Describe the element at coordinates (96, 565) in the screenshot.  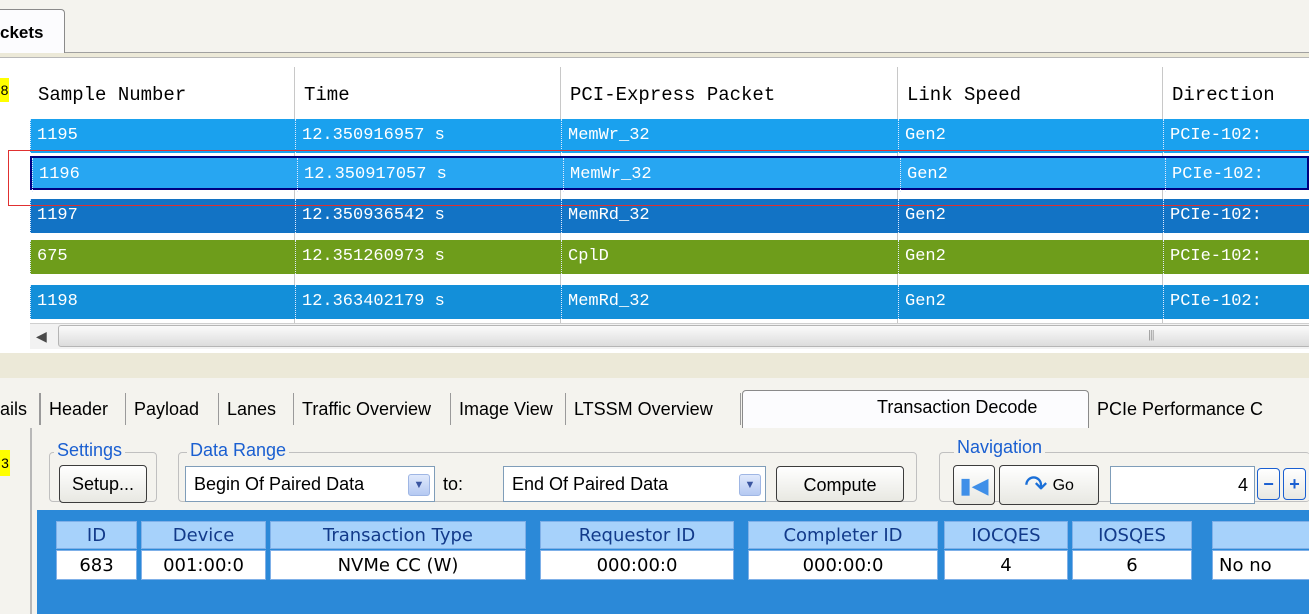
I see `decode-value-id: 683` at that location.